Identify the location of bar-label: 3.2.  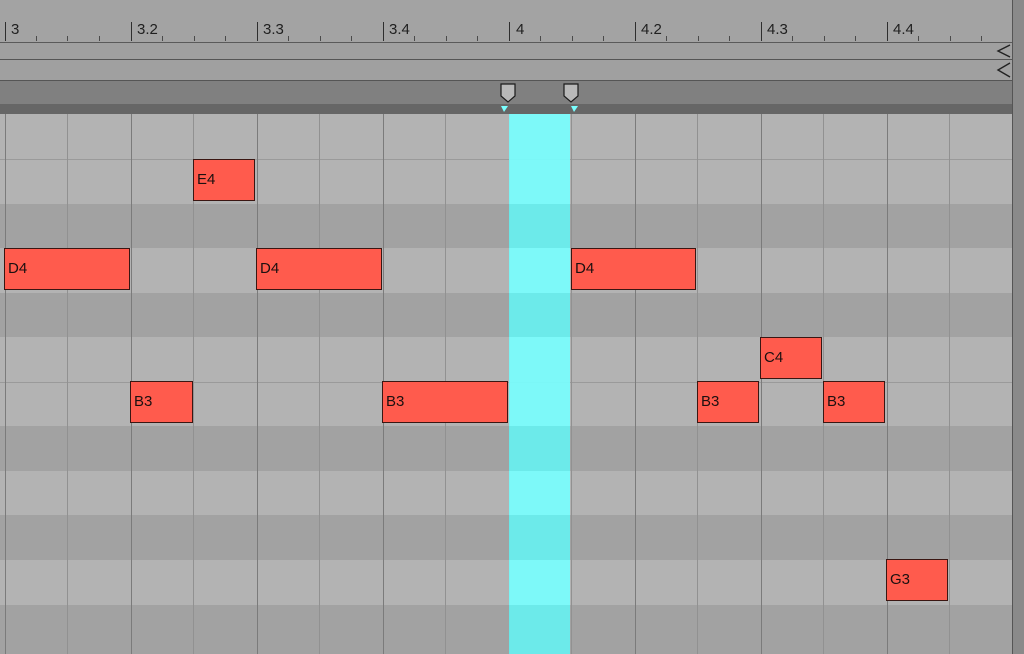
(147, 29).